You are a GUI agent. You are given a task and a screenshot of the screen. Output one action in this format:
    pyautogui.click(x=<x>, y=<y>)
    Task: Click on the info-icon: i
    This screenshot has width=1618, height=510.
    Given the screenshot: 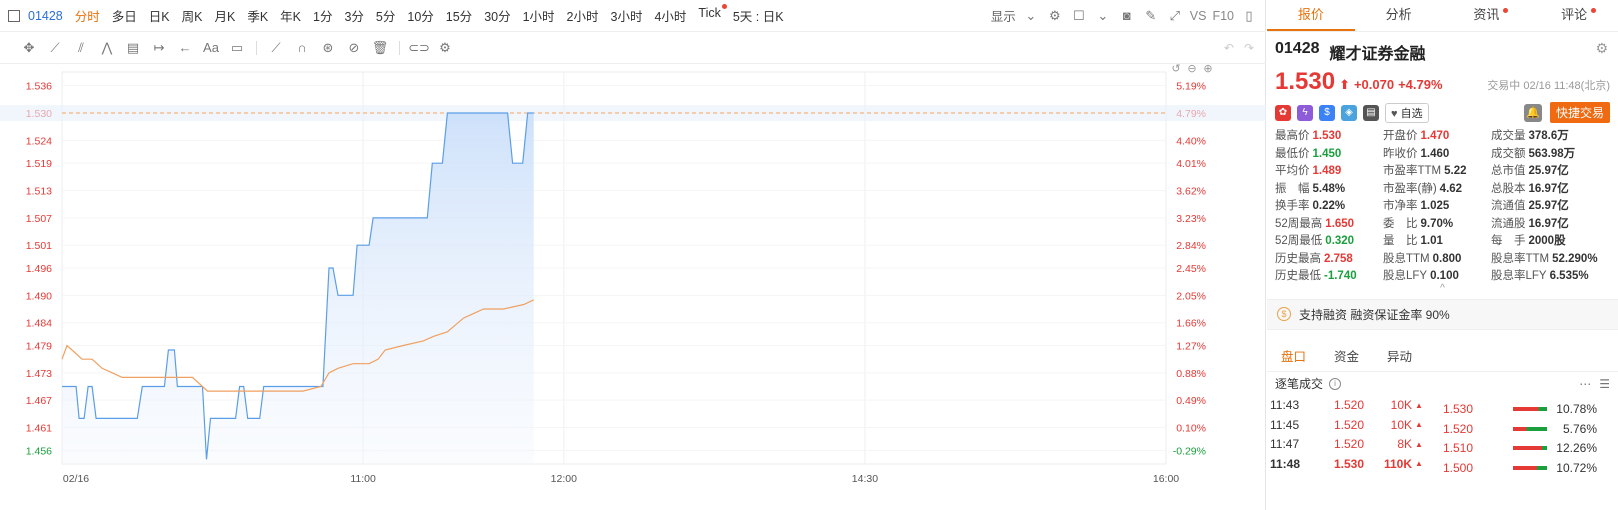 What is the action you would take?
    pyautogui.click(x=1335, y=383)
    